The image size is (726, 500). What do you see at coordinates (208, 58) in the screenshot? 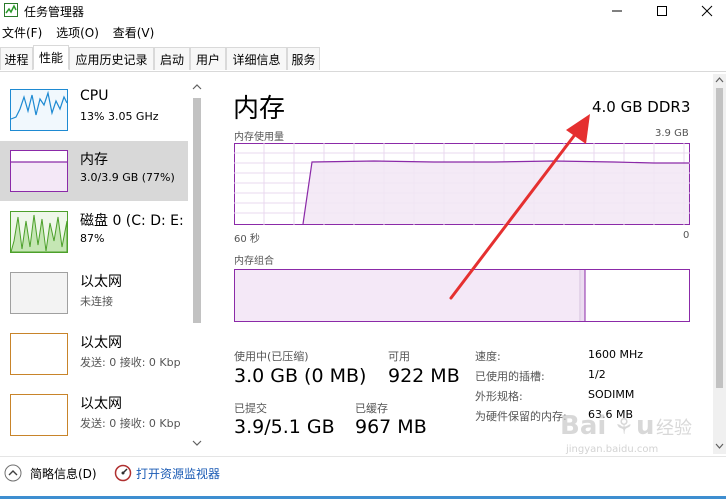
I see `tab-users: 用户` at bounding box center [208, 58].